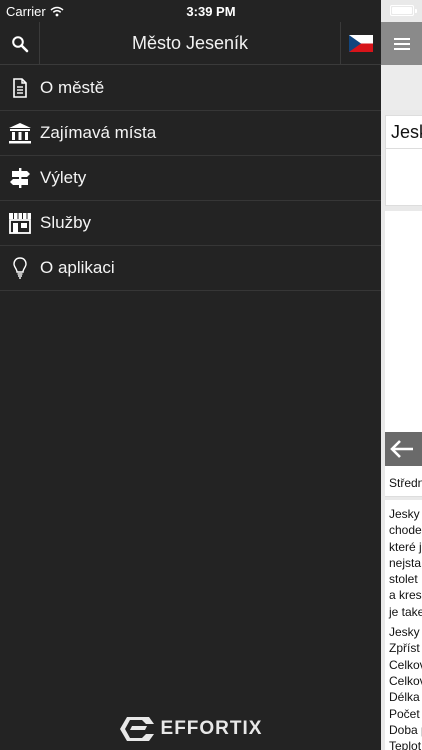  I want to click on menu-item-o-aplikaci: O aplikaci, so click(190, 268).